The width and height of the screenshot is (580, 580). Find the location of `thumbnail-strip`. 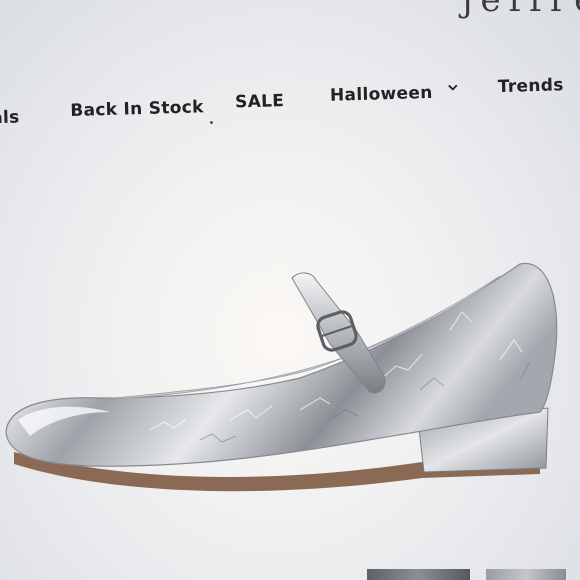

thumbnail-strip is located at coordinates (290, 567).